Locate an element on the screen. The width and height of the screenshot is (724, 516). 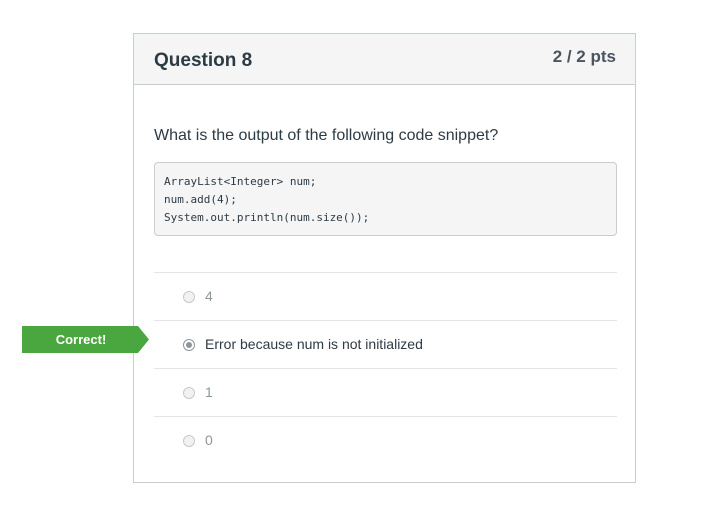
answer-option-1: 1 is located at coordinates (385, 392).